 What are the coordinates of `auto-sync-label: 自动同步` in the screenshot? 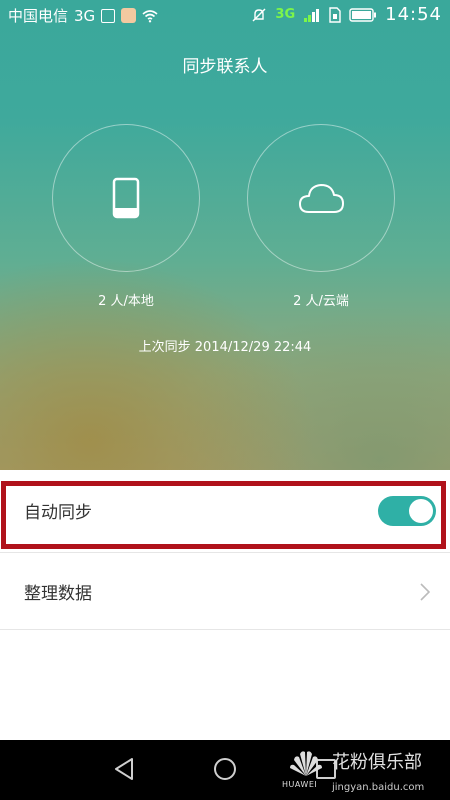 It's located at (58, 512).